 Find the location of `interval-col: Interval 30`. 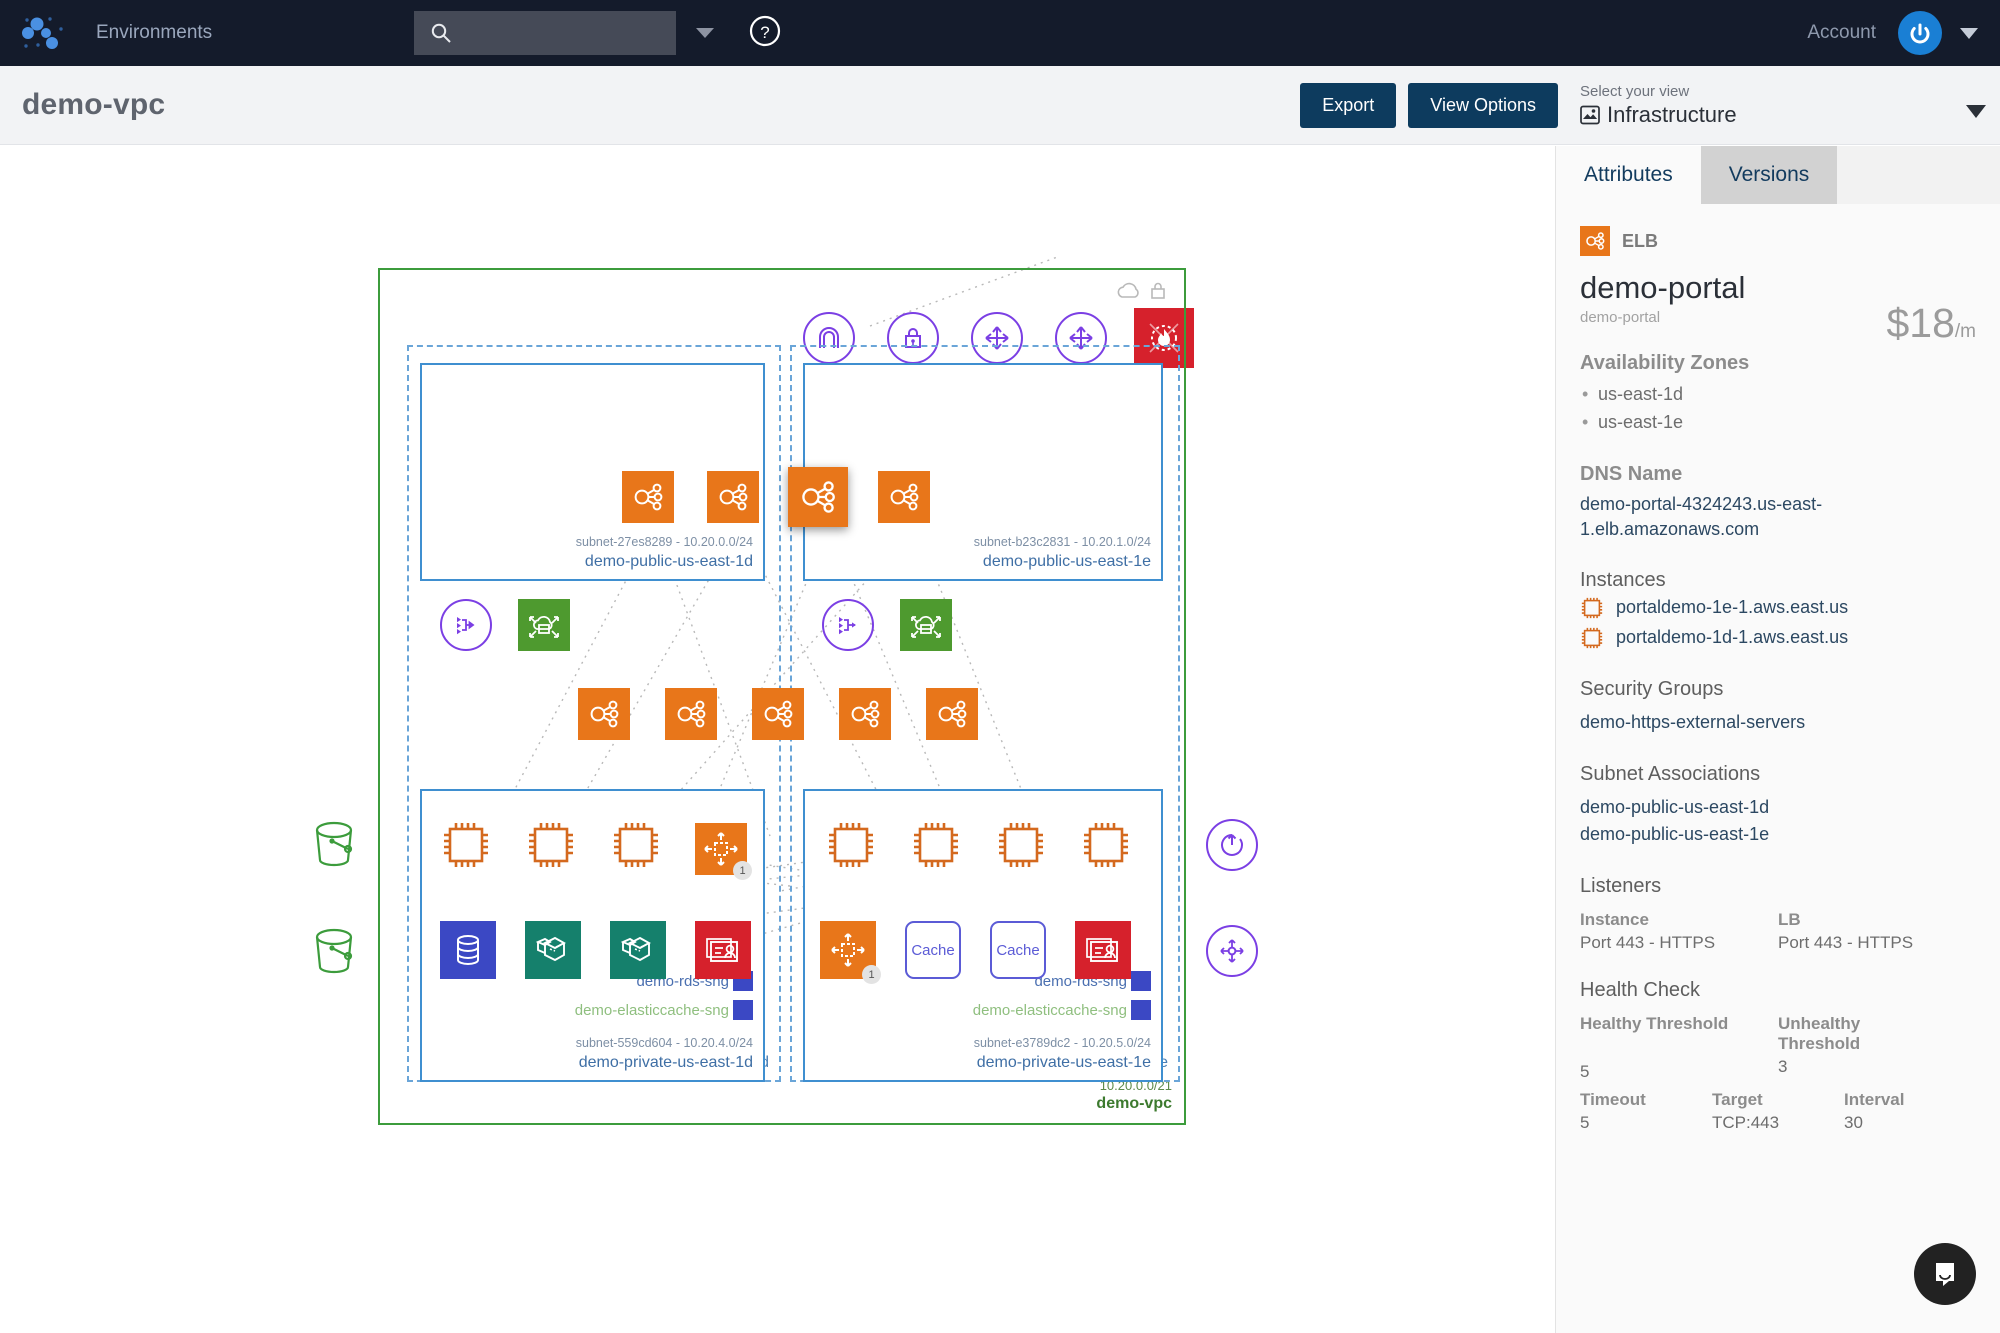

interval-col: Interval 30 is located at coordinates (1910, 1111).